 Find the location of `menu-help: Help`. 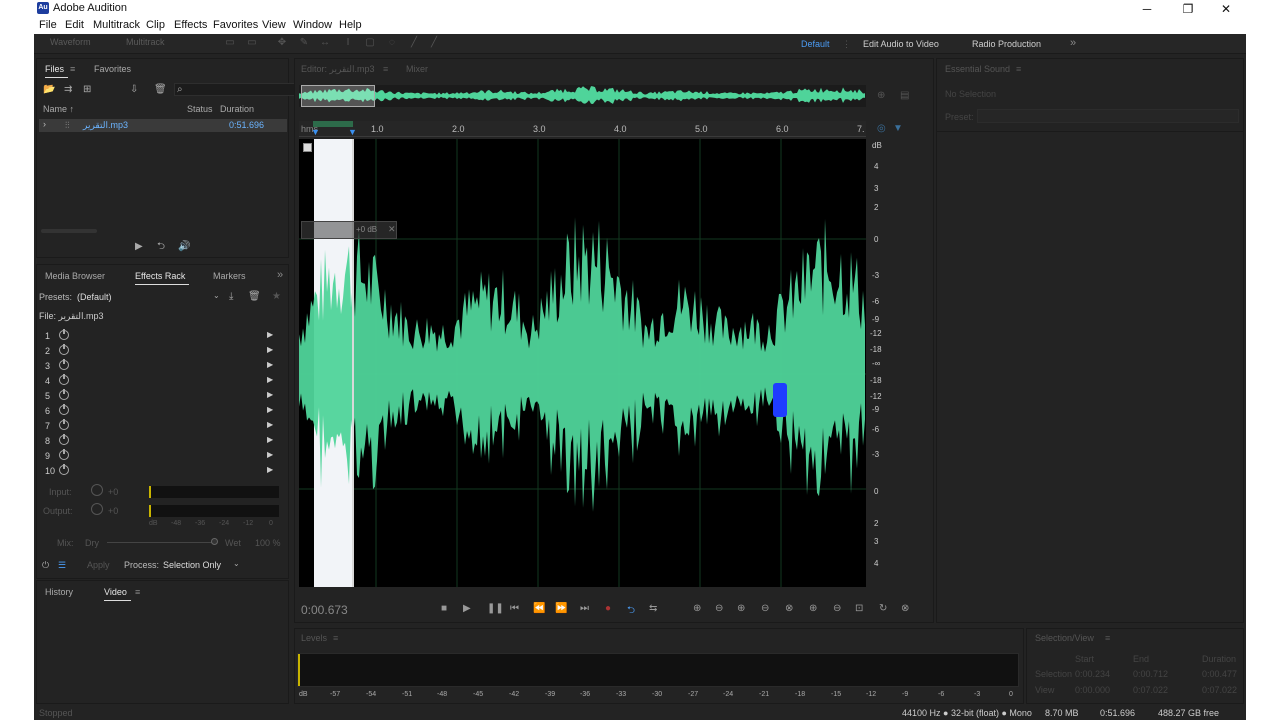

menu-help: Help is located at coordinates (350, 25).